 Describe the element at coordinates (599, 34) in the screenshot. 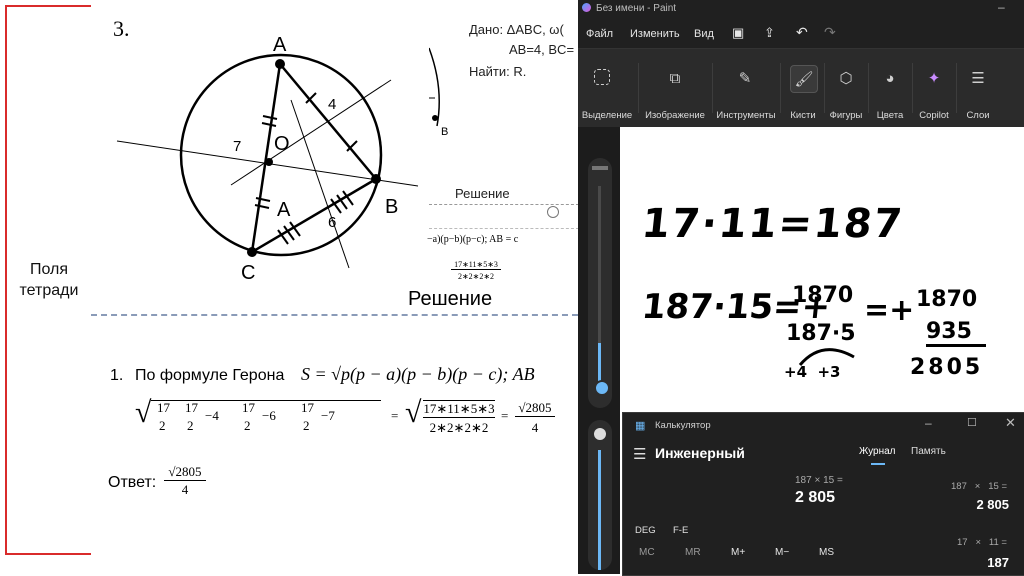

I see `menu-file: Файл` at that location.